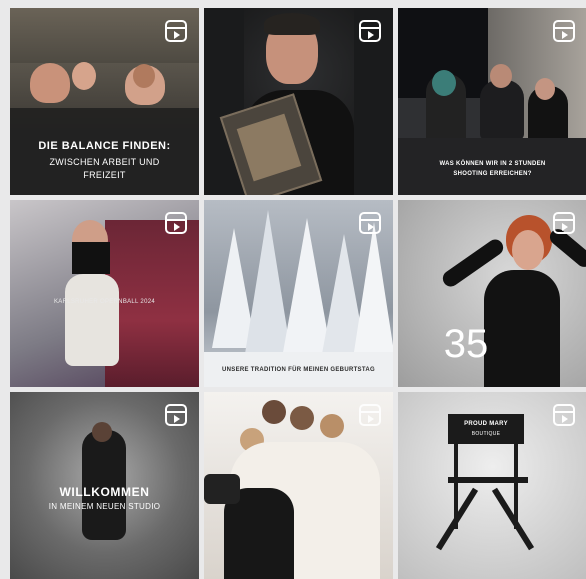 This screenshot has height=579, width=586. Describe the element at coordinates (104, 293) in the screenshot. I see `reel-tile-opernball: KARLSRUHER OPERNBALL 2024` at that location.